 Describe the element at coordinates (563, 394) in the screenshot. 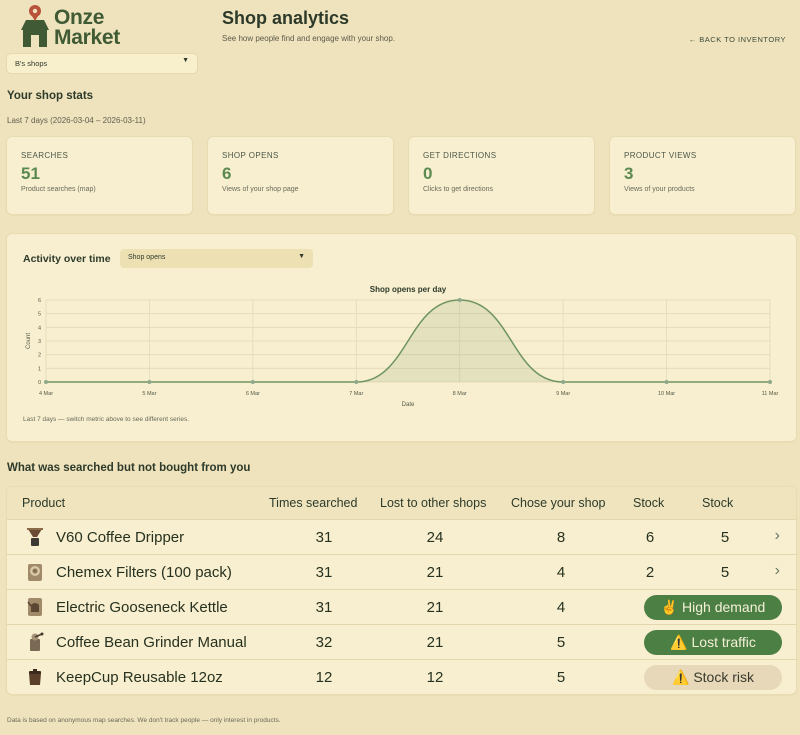

I see `x-tick-label: 9 Mar` at that location.